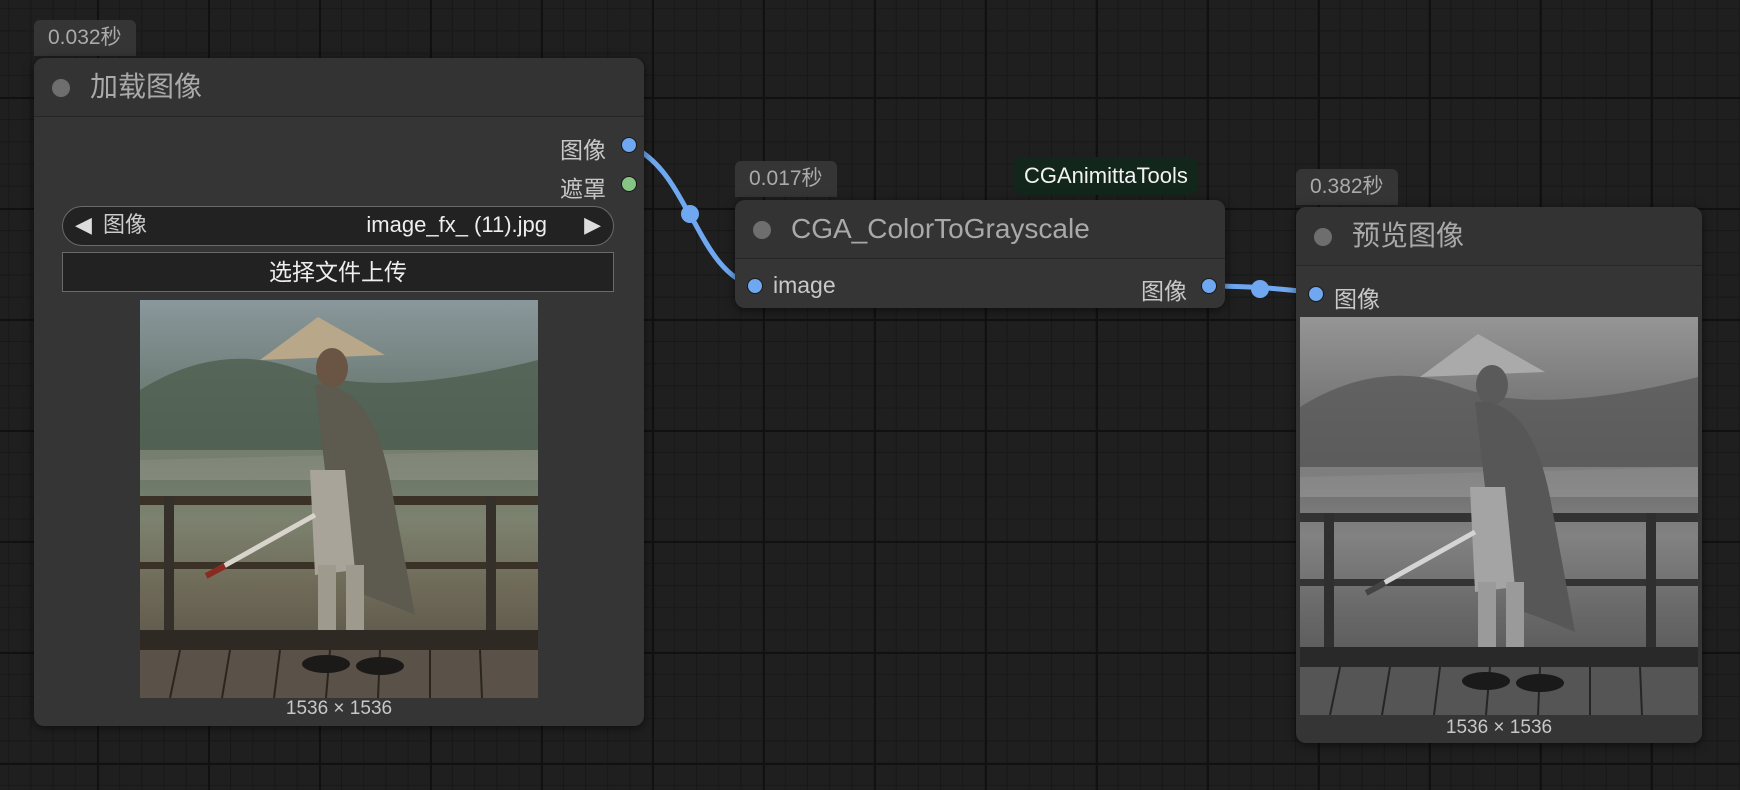  What do you see at coordinates (456, 224) in the screenshot?
I see `combo-value: image_fx_ (11).jpg` at bounding box center [456, 224].